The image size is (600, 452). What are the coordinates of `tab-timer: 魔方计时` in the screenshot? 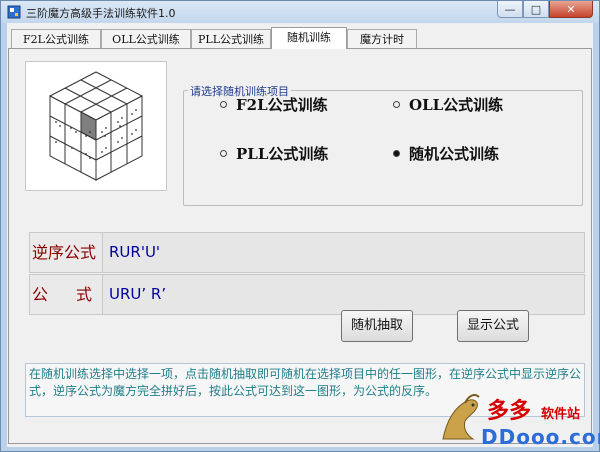 It's located at (382, 38).